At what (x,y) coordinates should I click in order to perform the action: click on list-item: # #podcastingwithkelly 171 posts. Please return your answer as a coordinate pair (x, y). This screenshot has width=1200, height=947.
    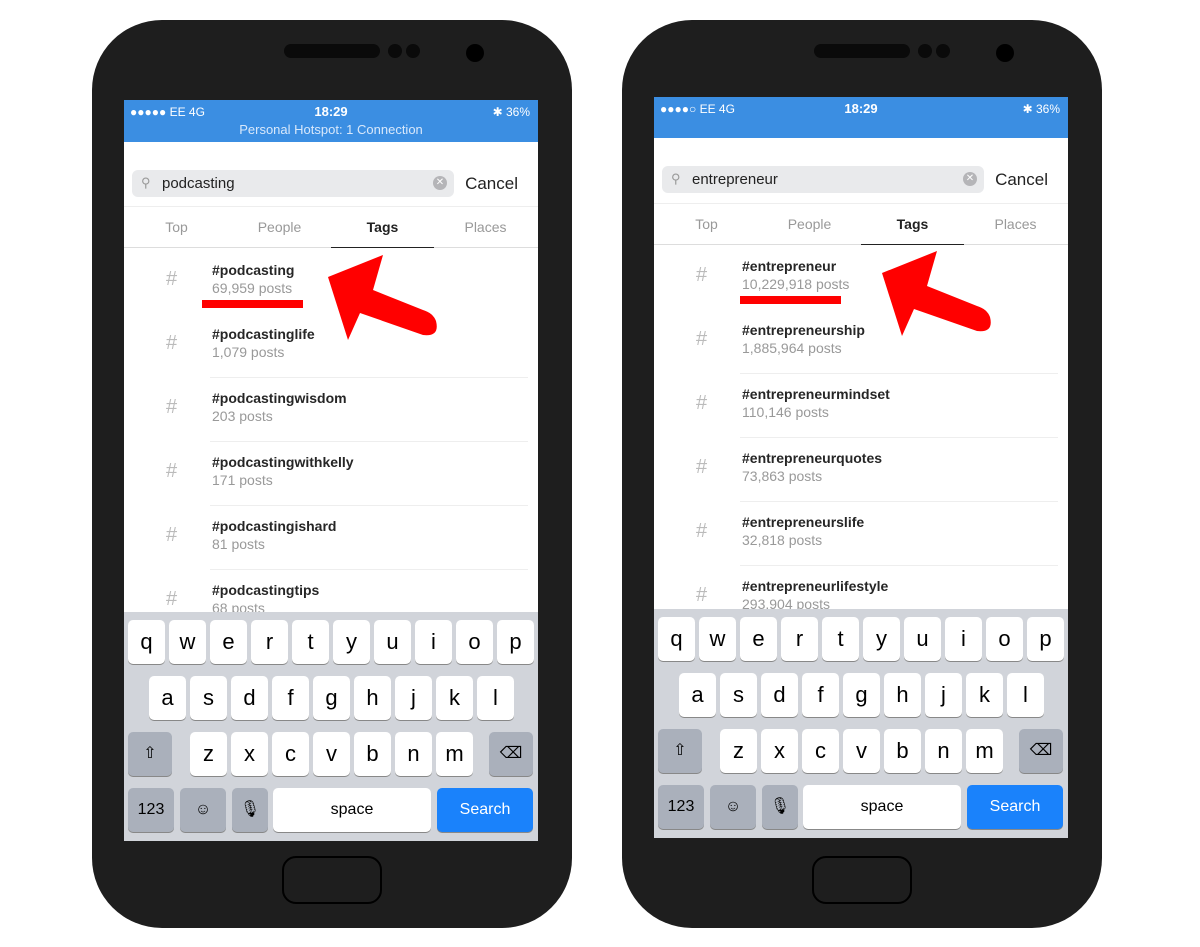
    Looking at the image, I should click on (331, 474).